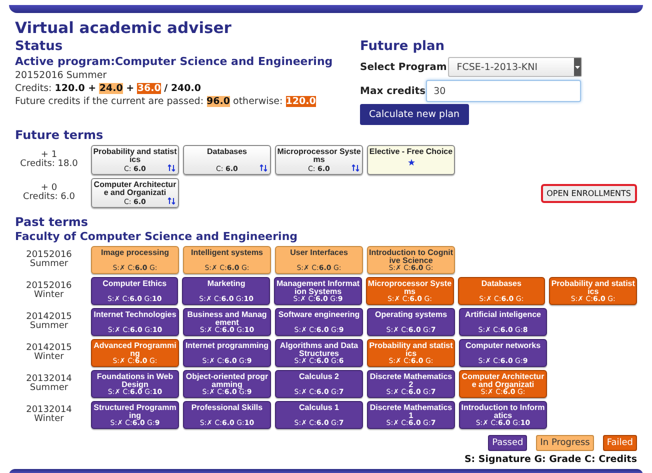 This screenshot has height=473, width=652. Describe the element at coordinates (326, 459) in the screenshot. I see `legend-key: S: Signature G: Grade C: Credits` at that location.